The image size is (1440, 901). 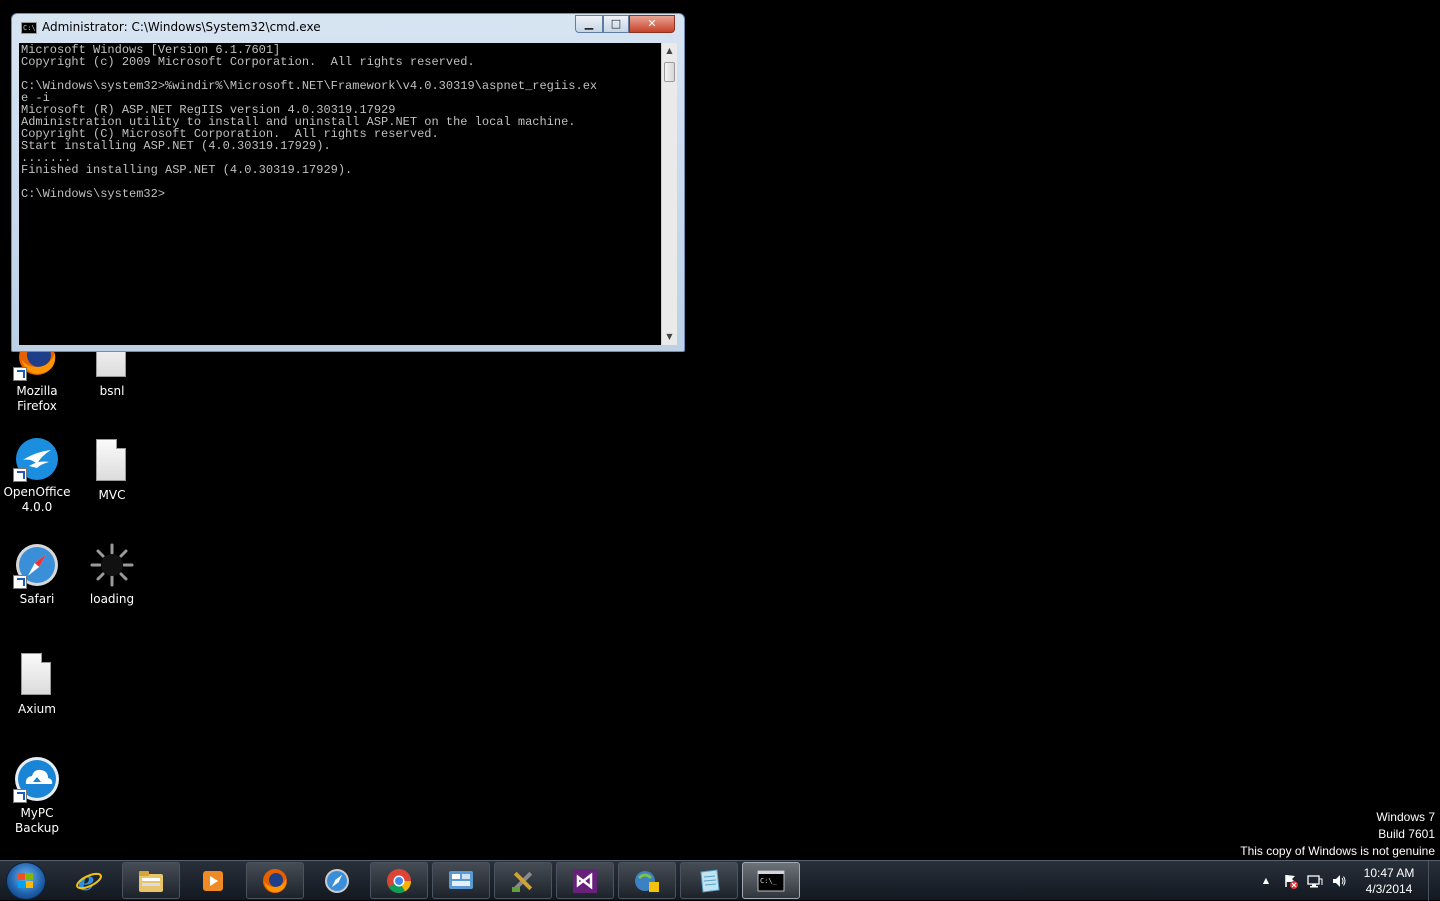 What do you see at coordinates (112, 391) in the screenshot?
I see `desktop-icon-label: bsnl` at bounding box center [112, 391].